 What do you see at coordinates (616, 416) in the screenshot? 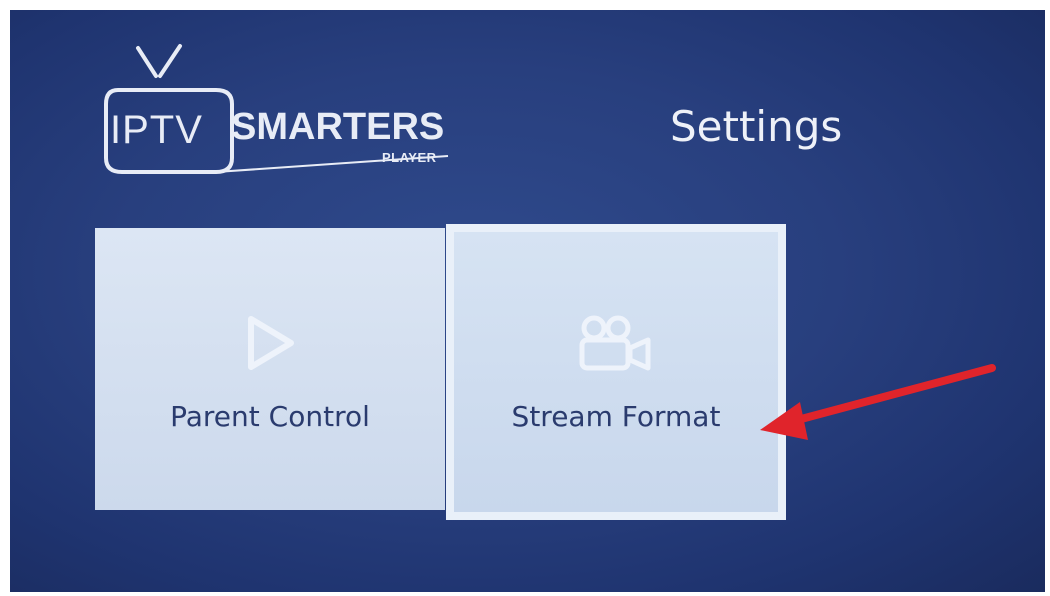
I see `stream-format-label: Stream Format` at bounding box center [616, 416].